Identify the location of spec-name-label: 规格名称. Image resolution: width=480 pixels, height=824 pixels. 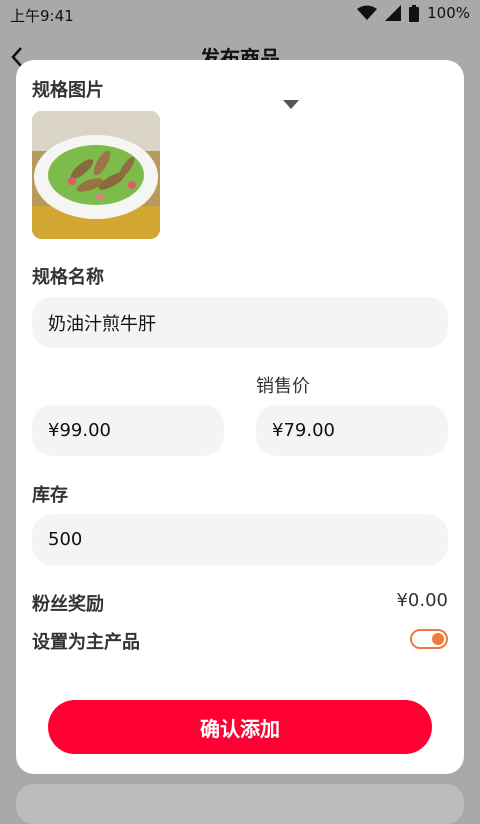
(68, 277).